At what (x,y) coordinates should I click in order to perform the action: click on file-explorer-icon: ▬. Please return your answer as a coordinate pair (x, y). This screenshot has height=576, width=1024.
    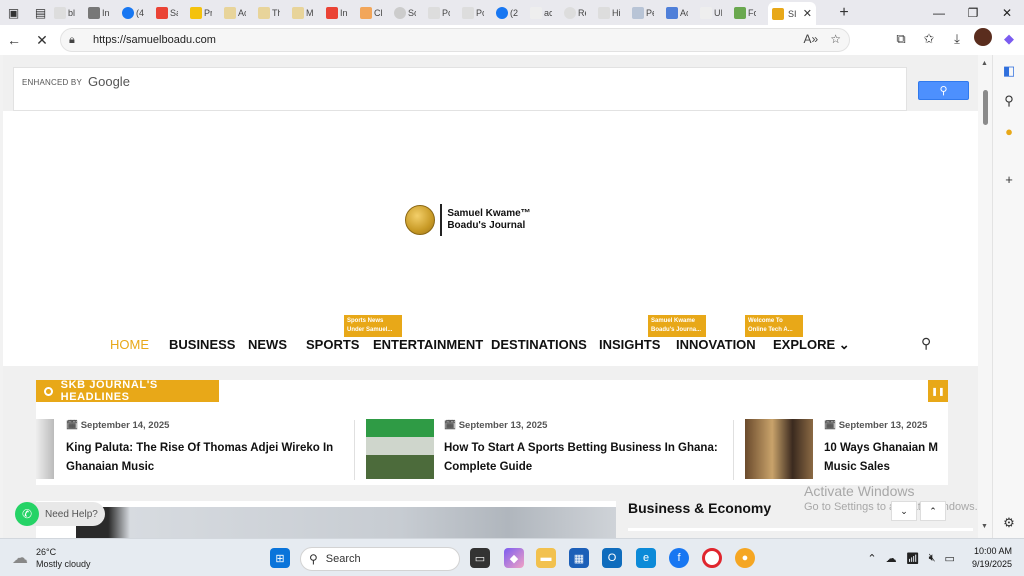
    Looking at the image, I should click on (546, 558).